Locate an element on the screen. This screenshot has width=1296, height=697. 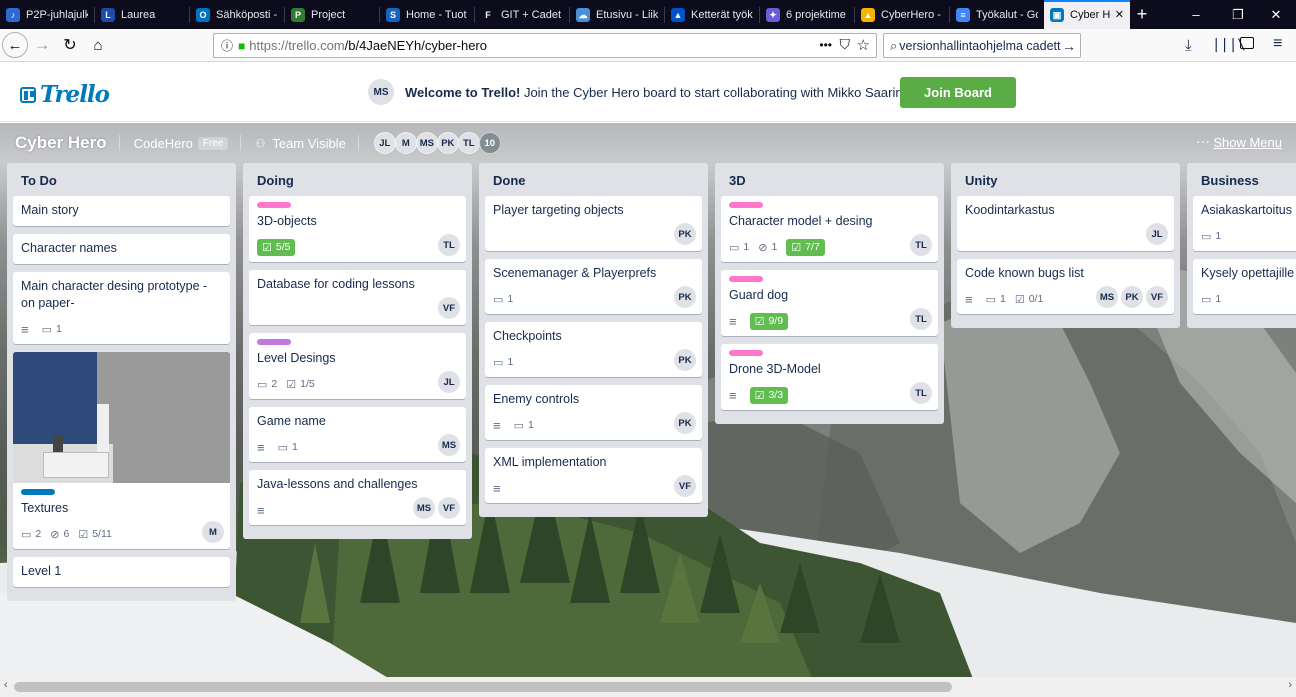
home-icon: ⌂ is located at coordinates (98, 45).